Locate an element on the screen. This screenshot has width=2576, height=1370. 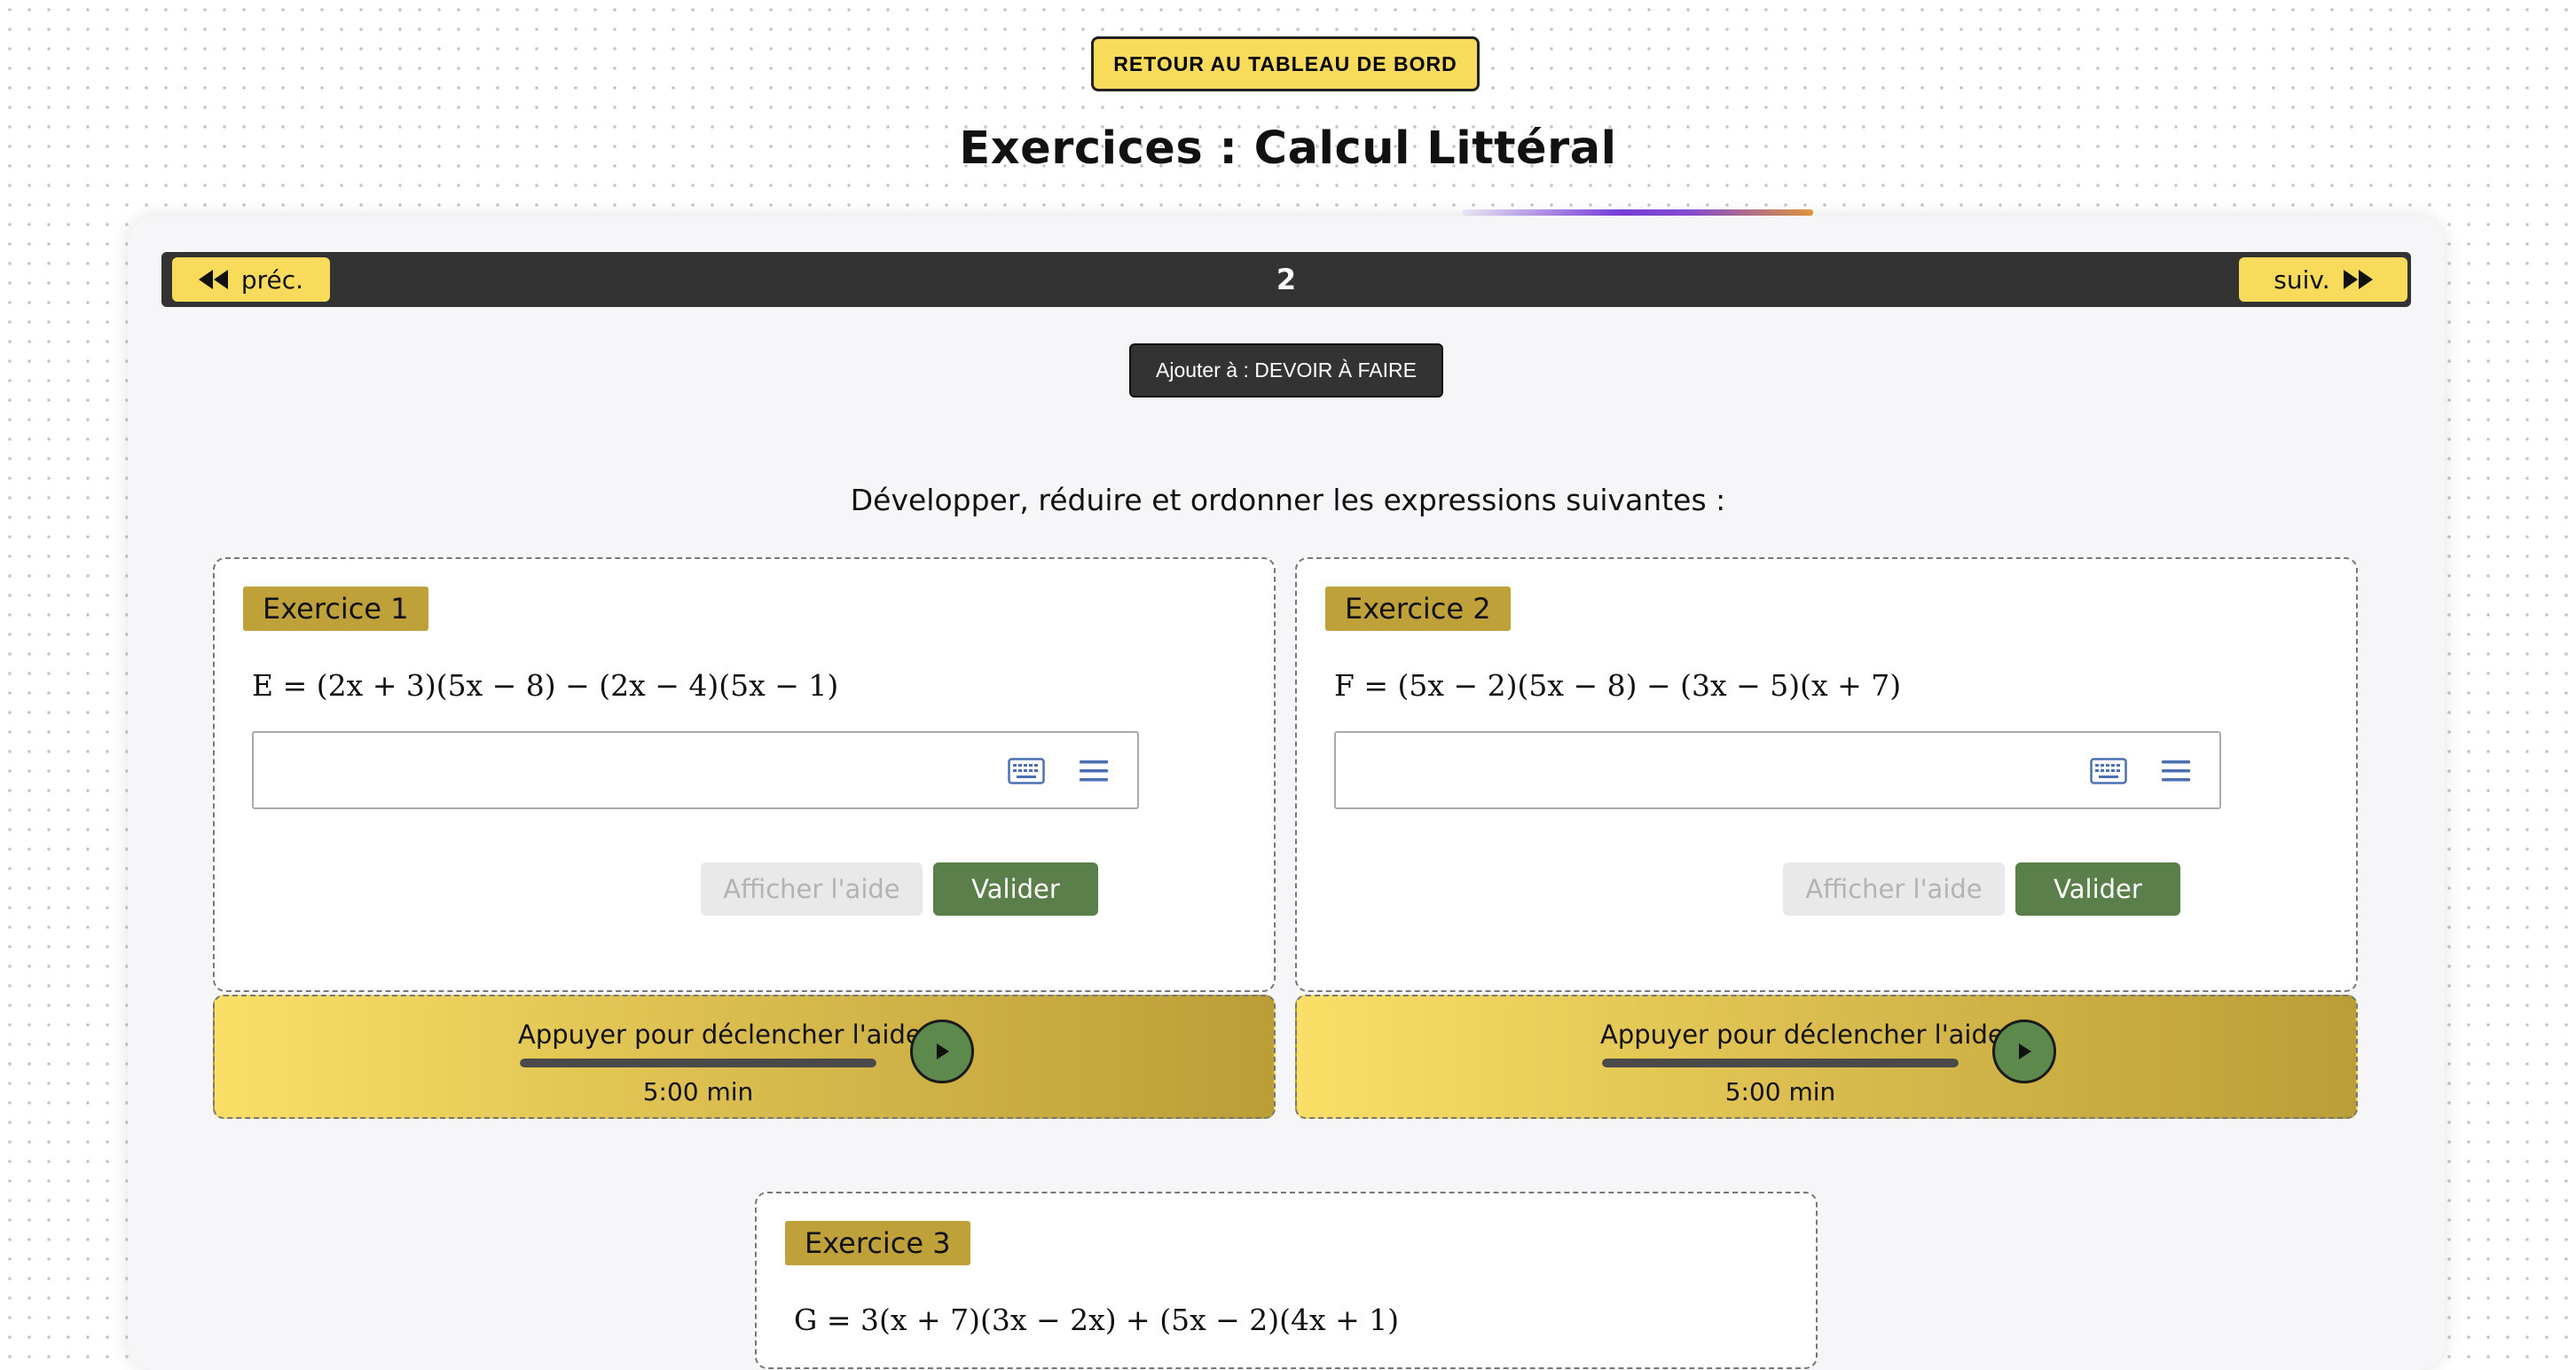
exercise-nav-bar: préc. 2 suiv. is located at coordinates (1286, 280).